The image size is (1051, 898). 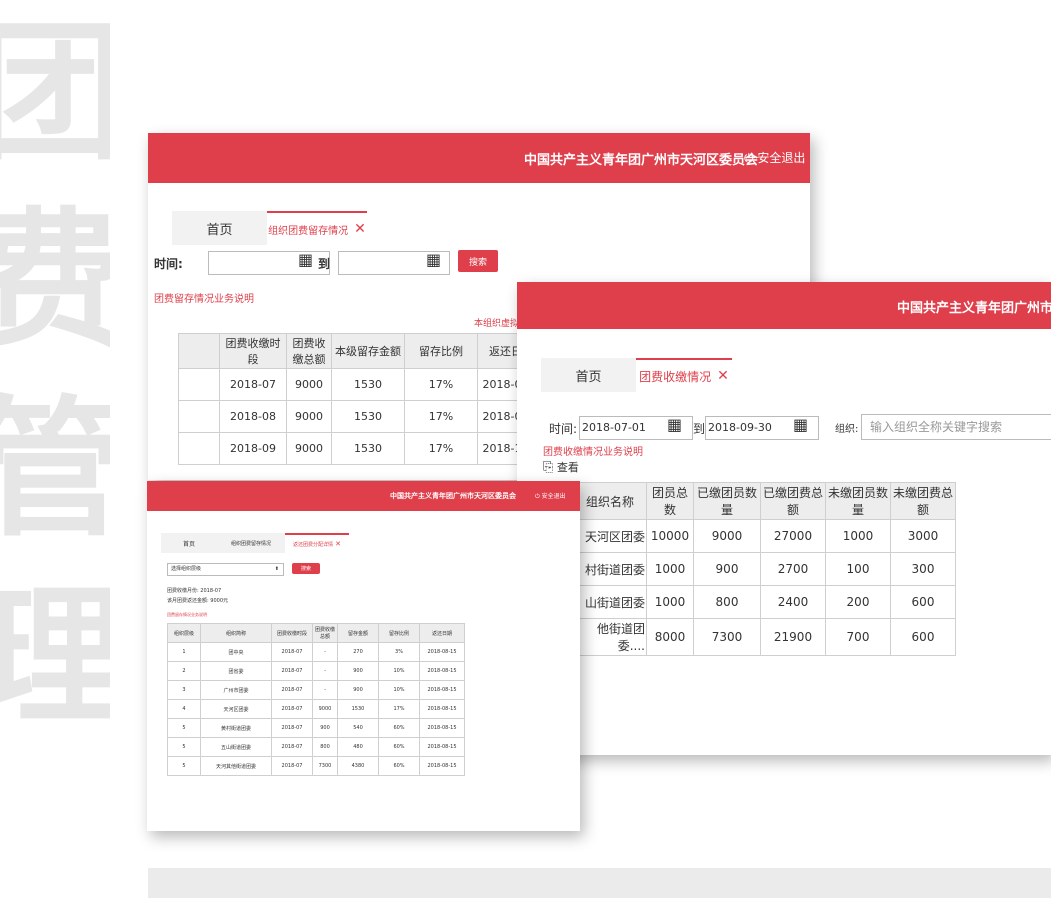 What do you see at coordinates (670, 637) in the screenshot?
I see `table-cell: 8000` at bounding box center [670, 637].